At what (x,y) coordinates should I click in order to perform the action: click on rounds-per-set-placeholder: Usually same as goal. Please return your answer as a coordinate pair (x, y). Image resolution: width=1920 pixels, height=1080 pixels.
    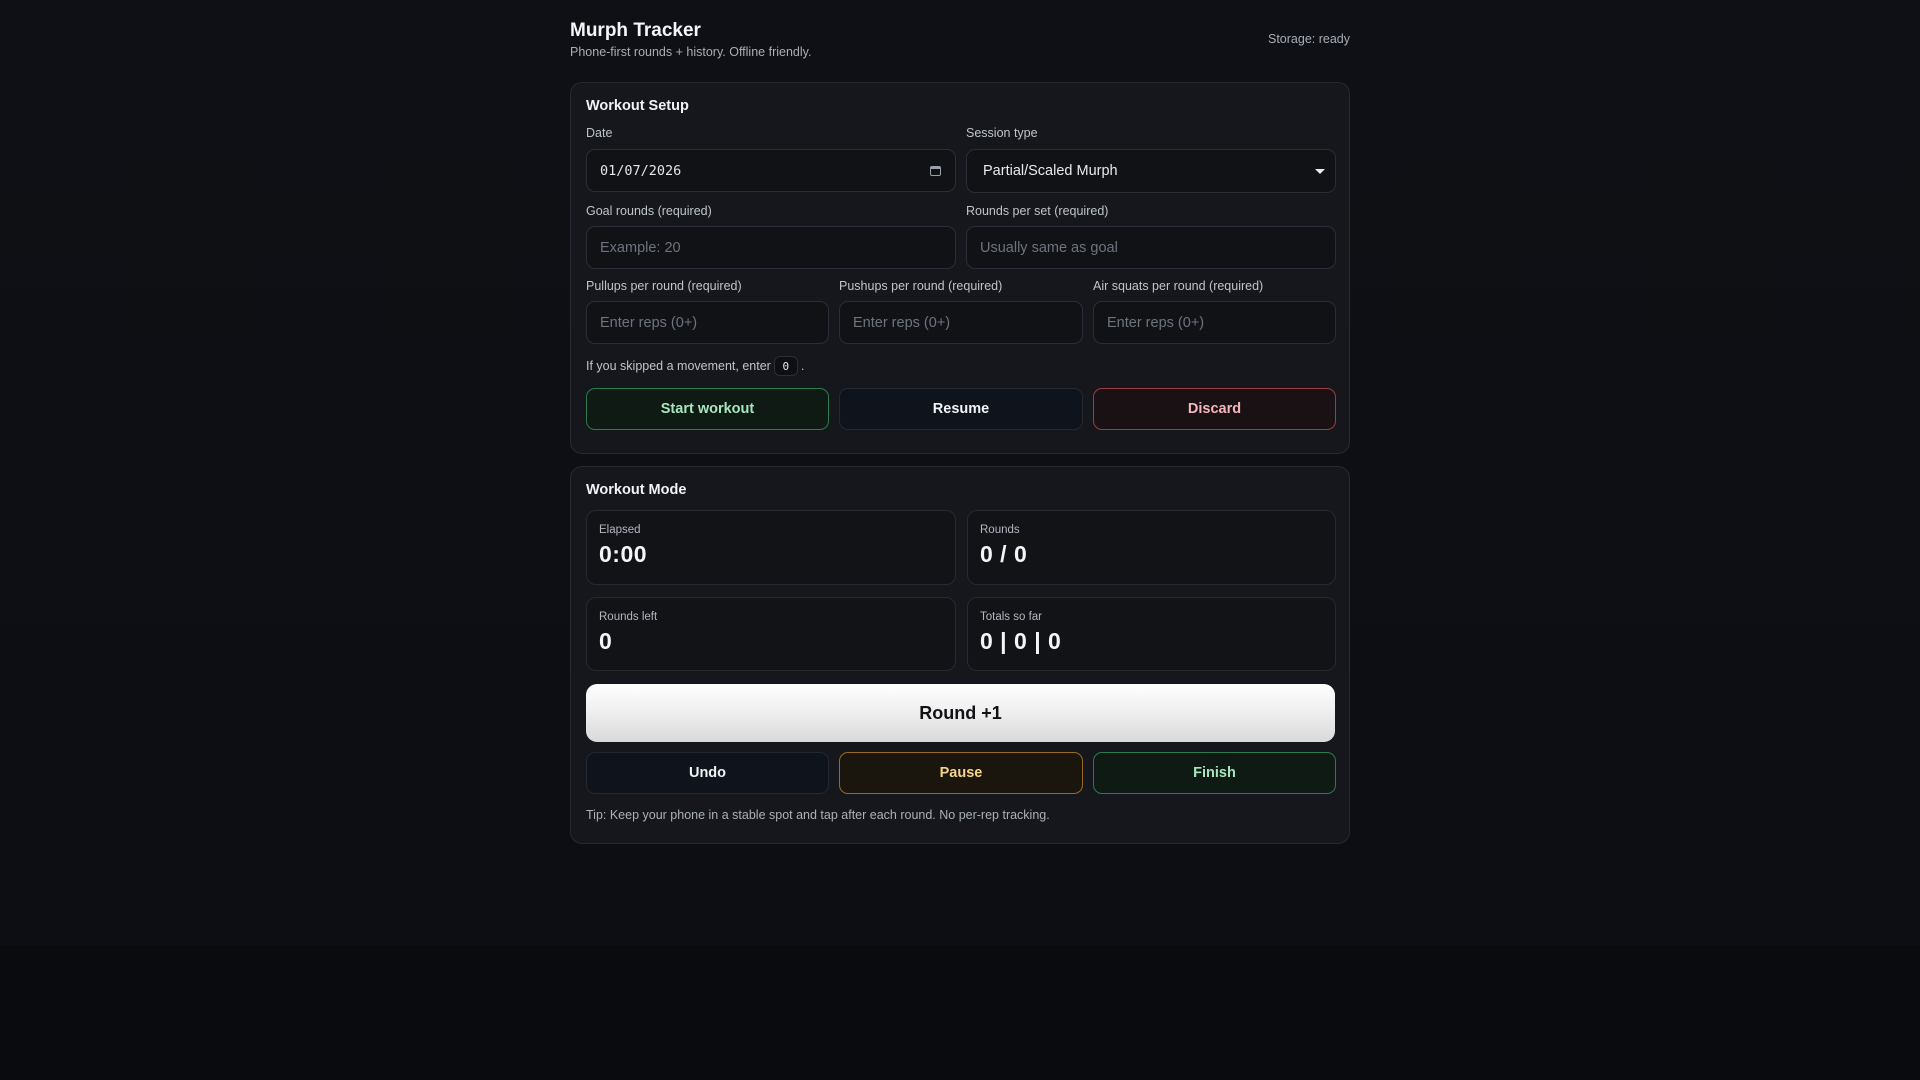
    Looking at the image, I should click on (1049, 247).